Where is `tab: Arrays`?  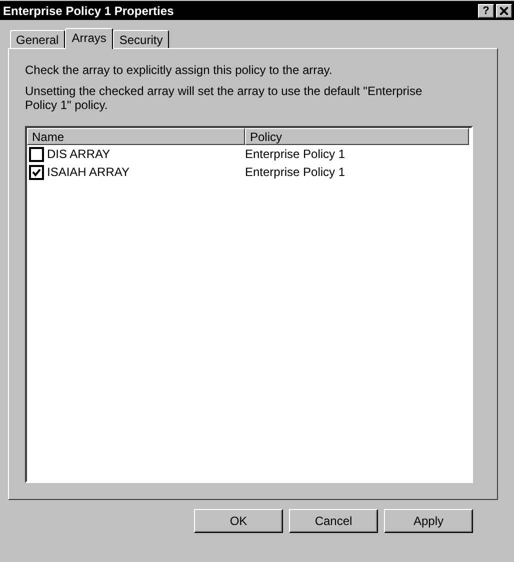
tab: Arrays is located at coordinates (89, 38).